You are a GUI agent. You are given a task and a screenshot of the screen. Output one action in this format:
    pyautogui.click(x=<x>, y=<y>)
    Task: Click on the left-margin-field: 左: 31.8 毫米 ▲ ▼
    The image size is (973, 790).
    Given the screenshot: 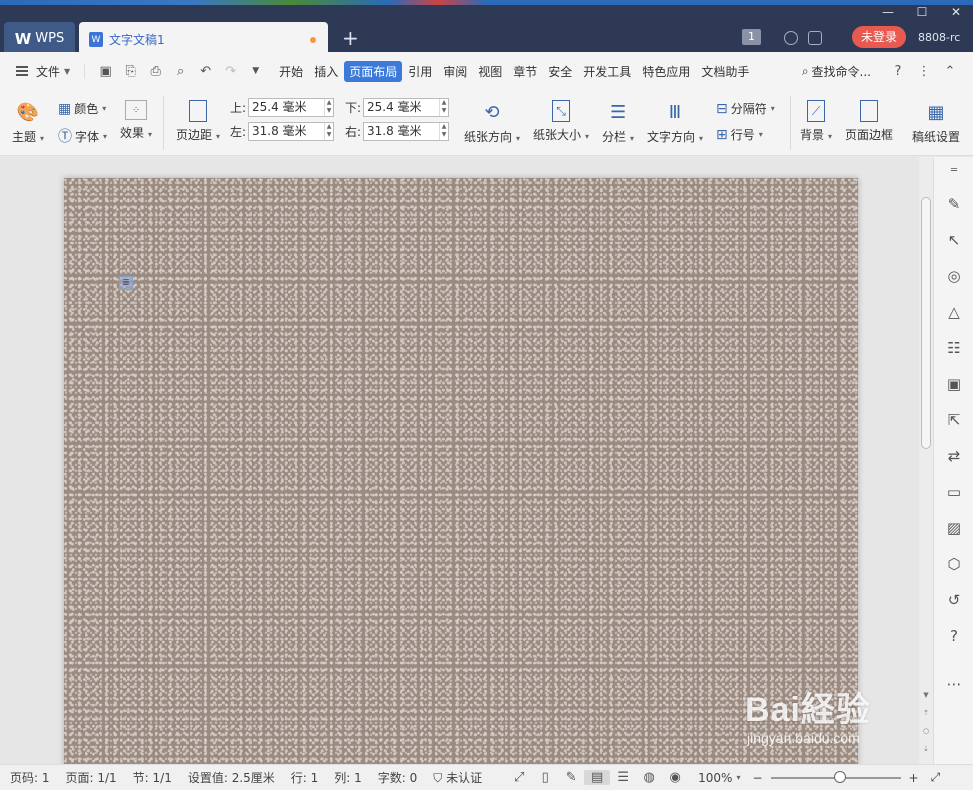 What is the action you would take?
    pyautogui.click(x=282, y=131)
    